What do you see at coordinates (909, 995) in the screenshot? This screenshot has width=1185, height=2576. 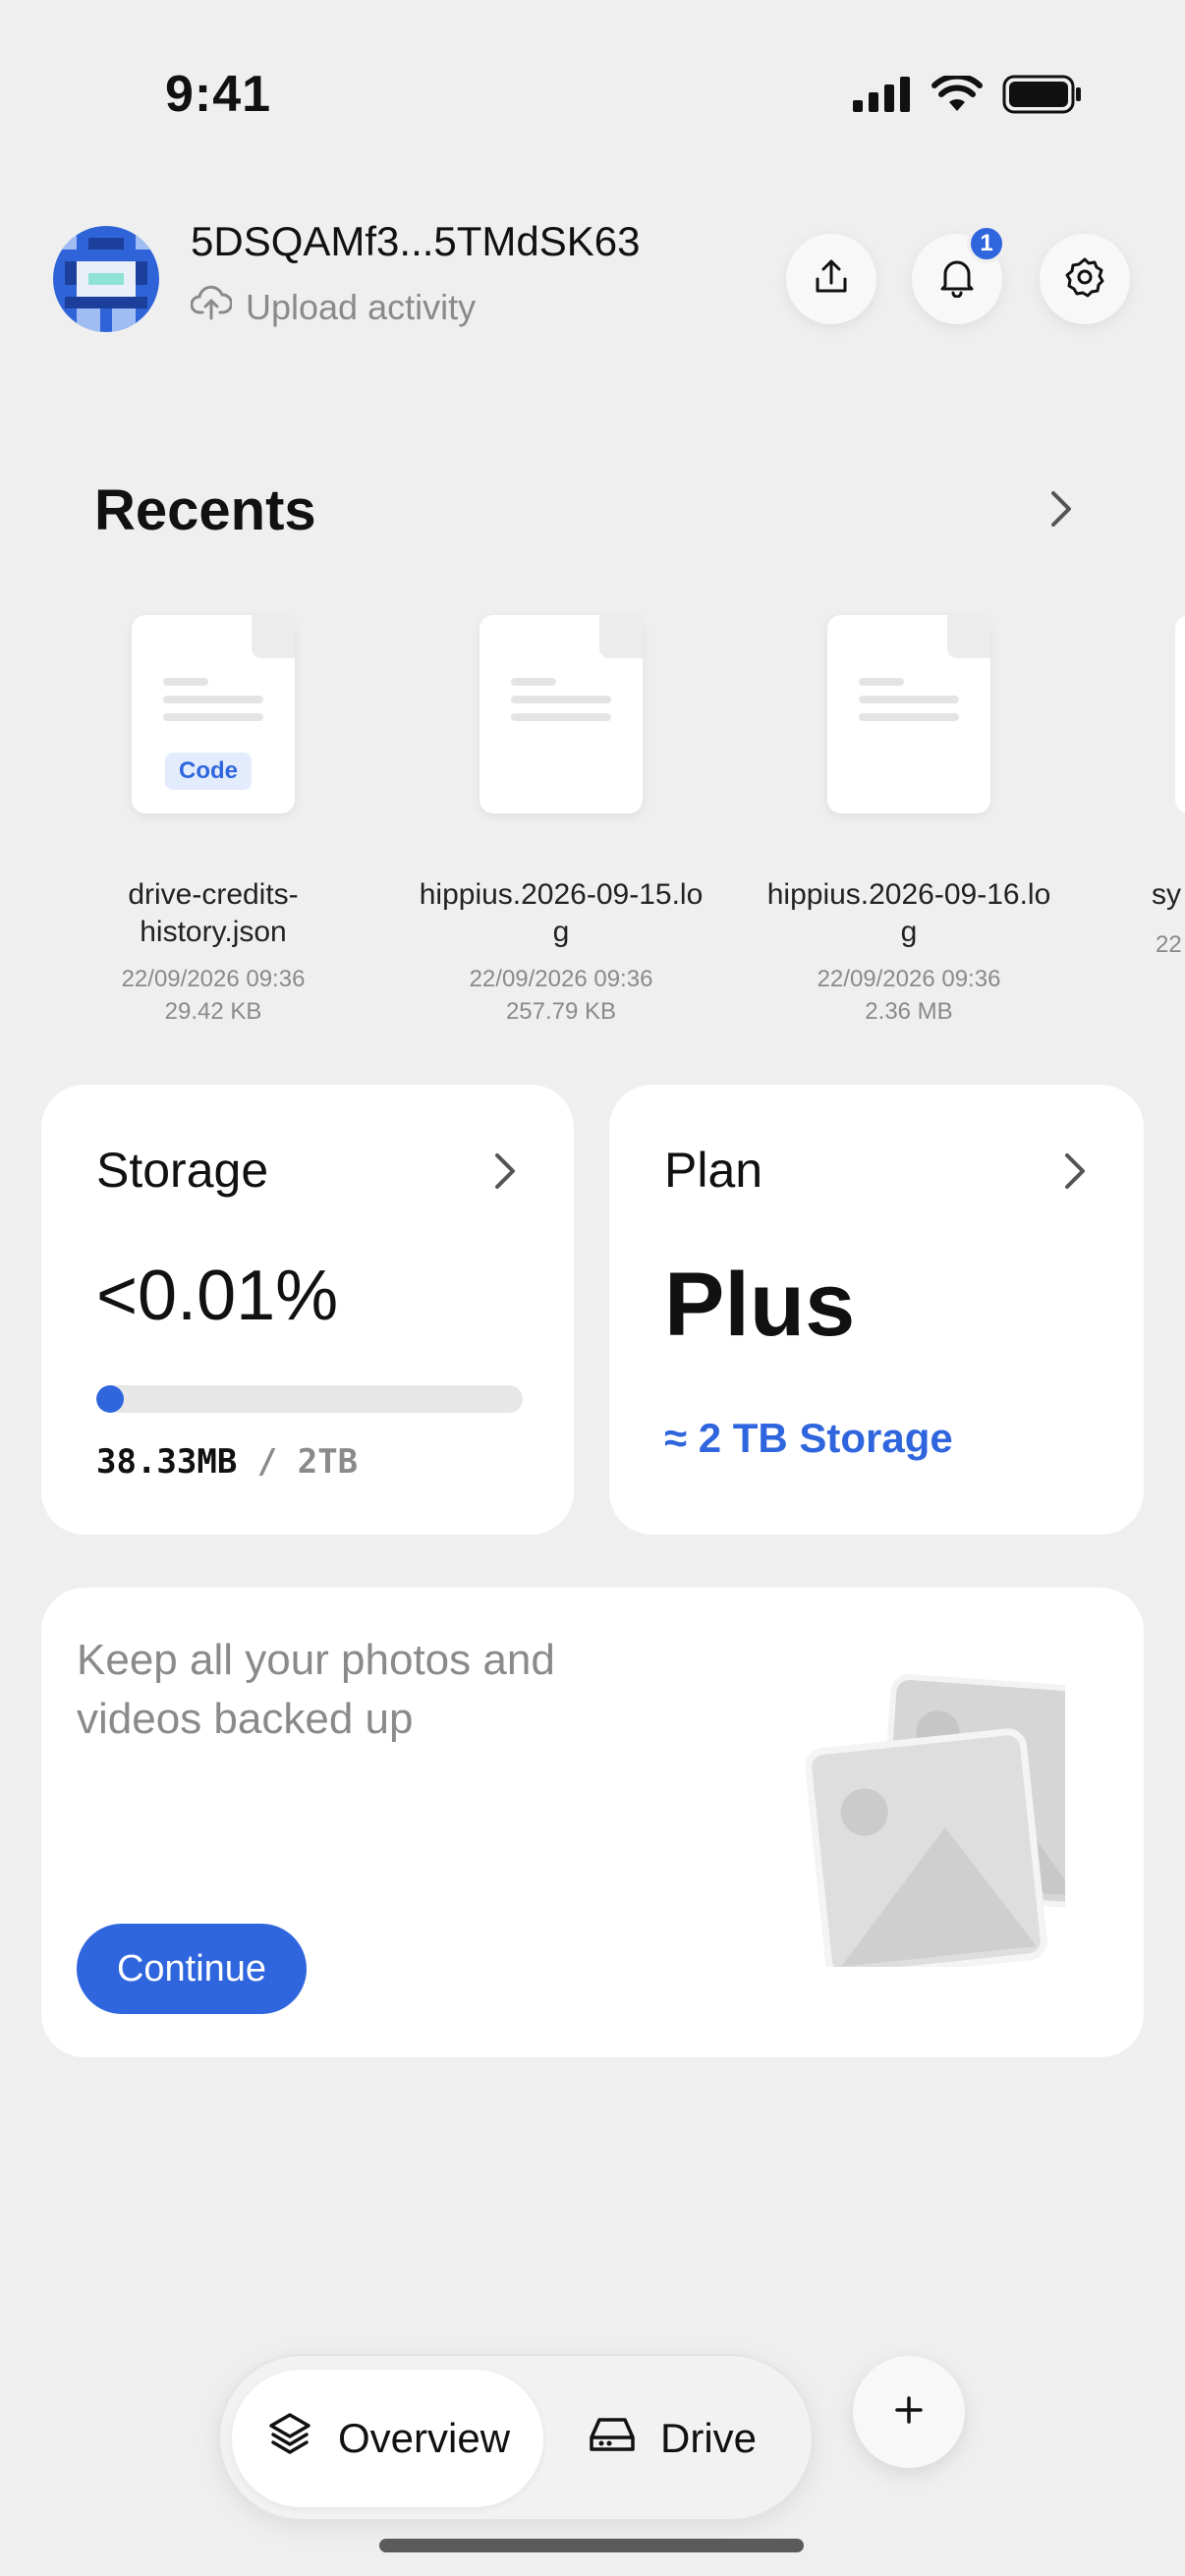 I see `file-meta: 22/09/2026 09:36 2.36 MB` at bounding box center [909, 995].